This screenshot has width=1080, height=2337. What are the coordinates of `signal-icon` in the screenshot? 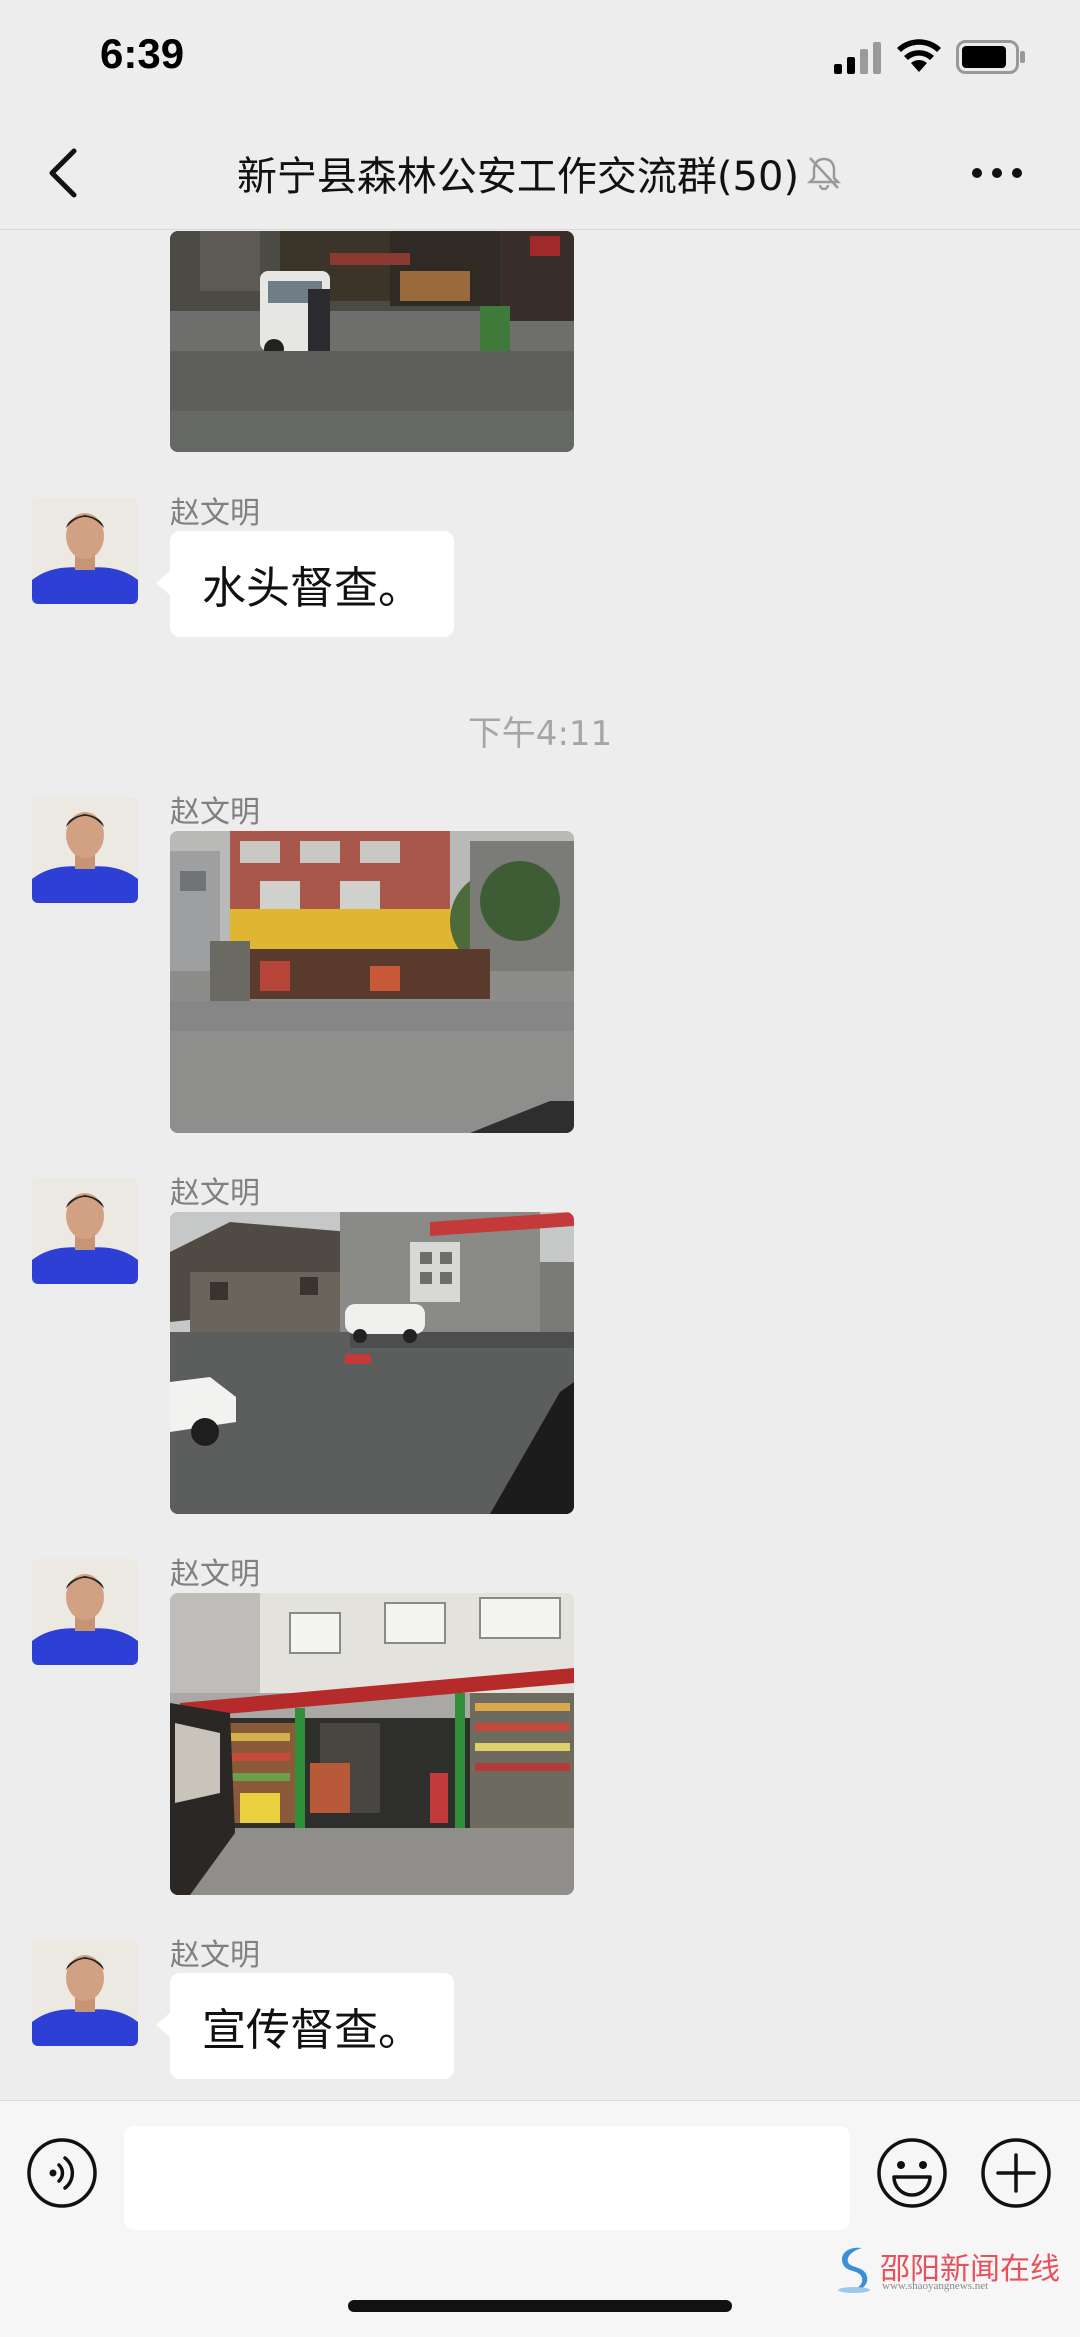 It's located at (857, 58).